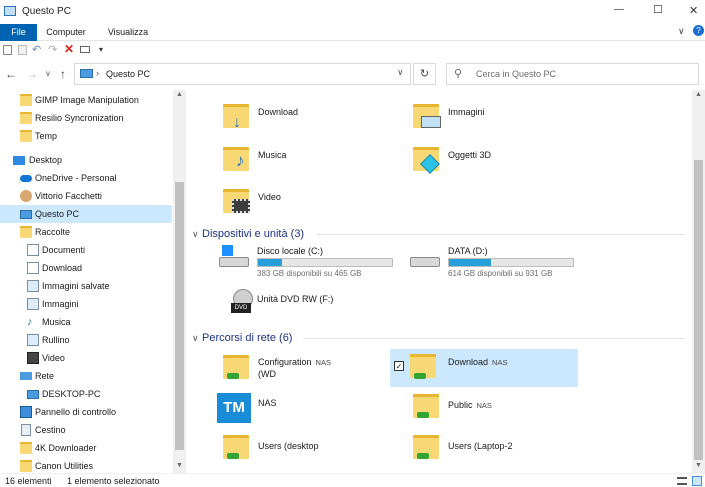  I want to click on tab-visualizza: Visualizza, so click(128, 32).